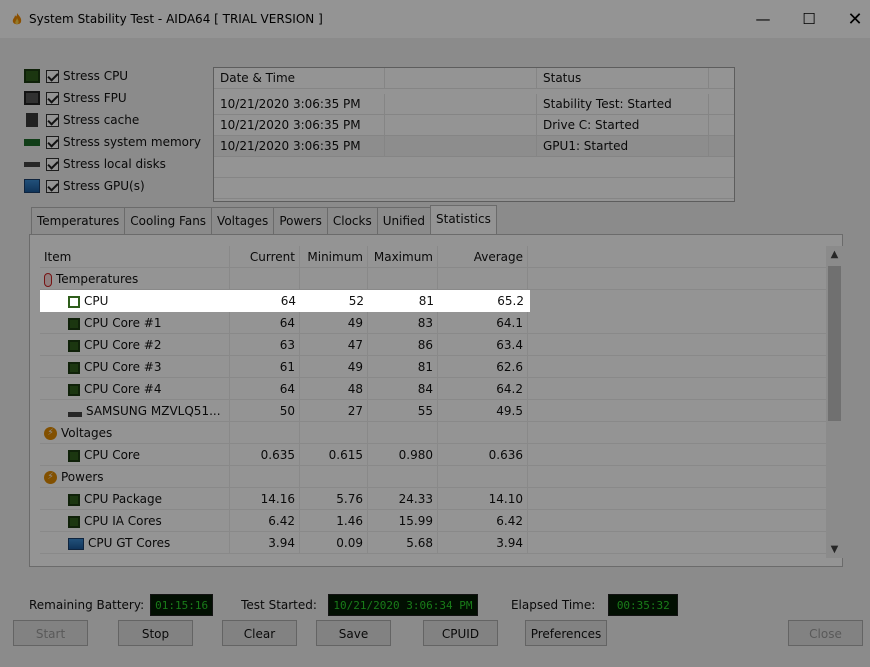  Describe the element at coordinates (434, 543) in the screenshot. I see `table-row: CPU GT Cores 3.94 0.09 5.68 3.94` at that location.